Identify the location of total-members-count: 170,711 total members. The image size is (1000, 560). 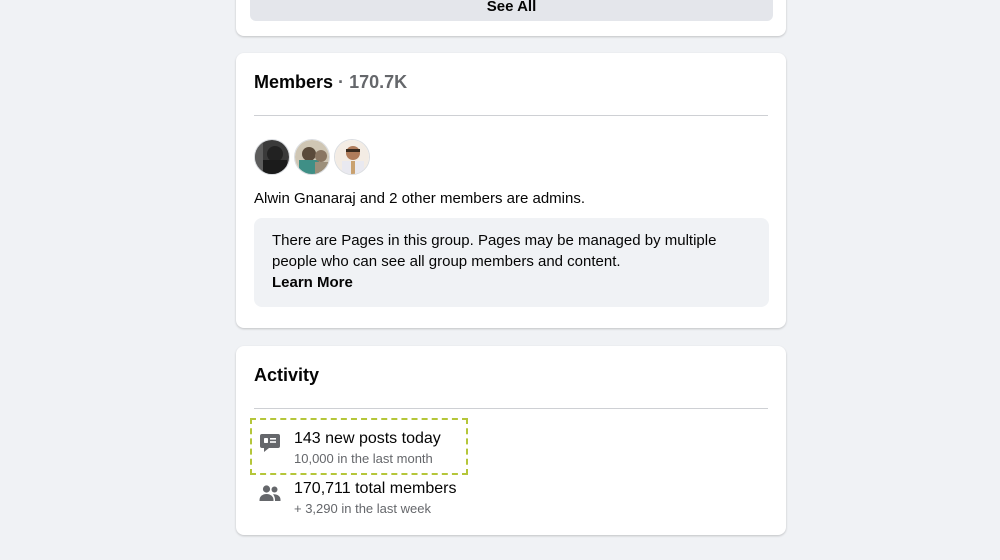
(375, 488).